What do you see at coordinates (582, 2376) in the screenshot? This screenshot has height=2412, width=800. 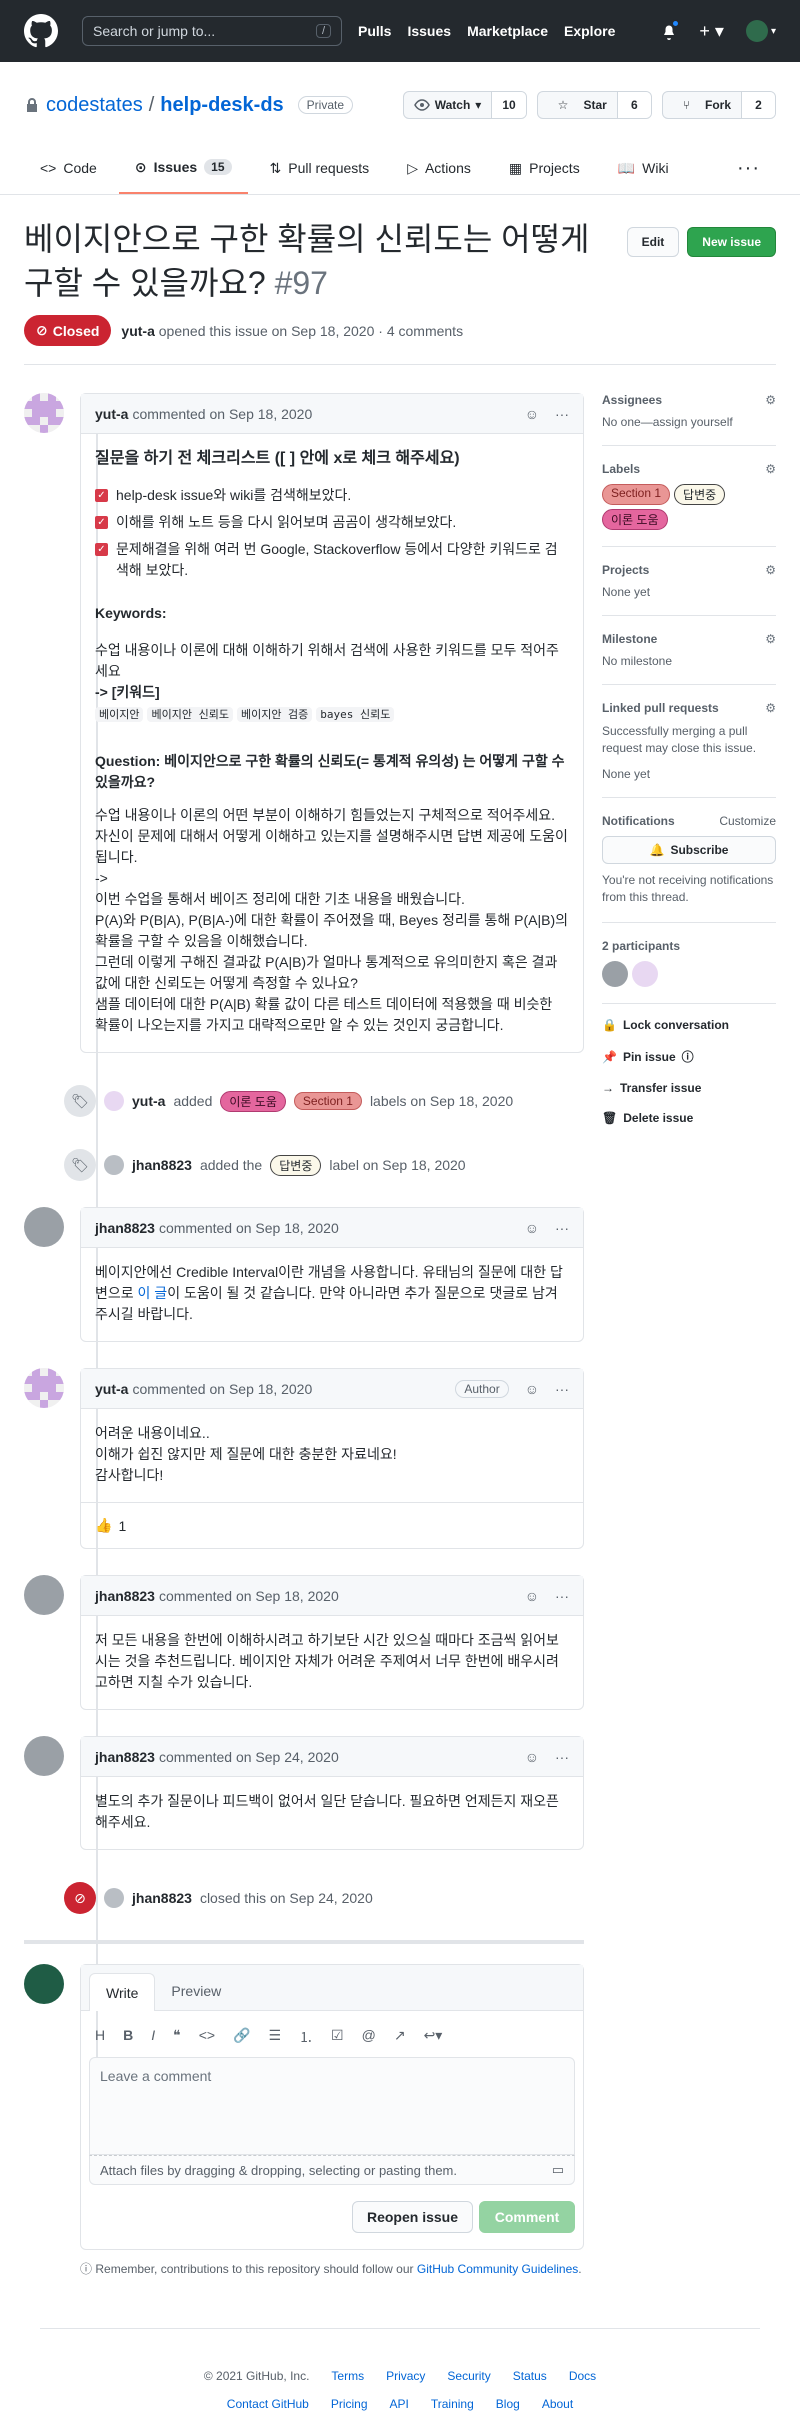 I see `footer-link: Docs` at bounding box center [582, 2376].